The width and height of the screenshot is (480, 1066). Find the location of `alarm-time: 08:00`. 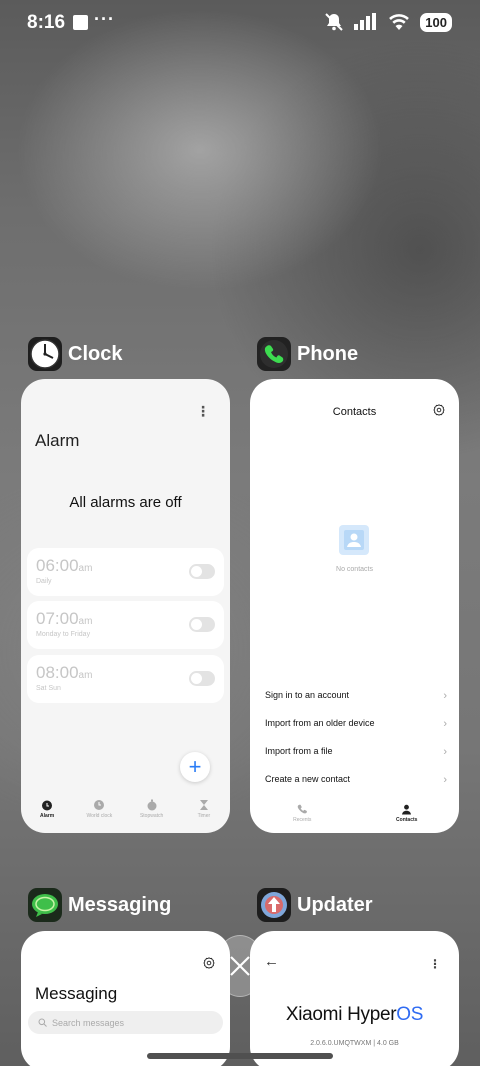

alarm-time: 08:00 is located at coordinates (57, 672).